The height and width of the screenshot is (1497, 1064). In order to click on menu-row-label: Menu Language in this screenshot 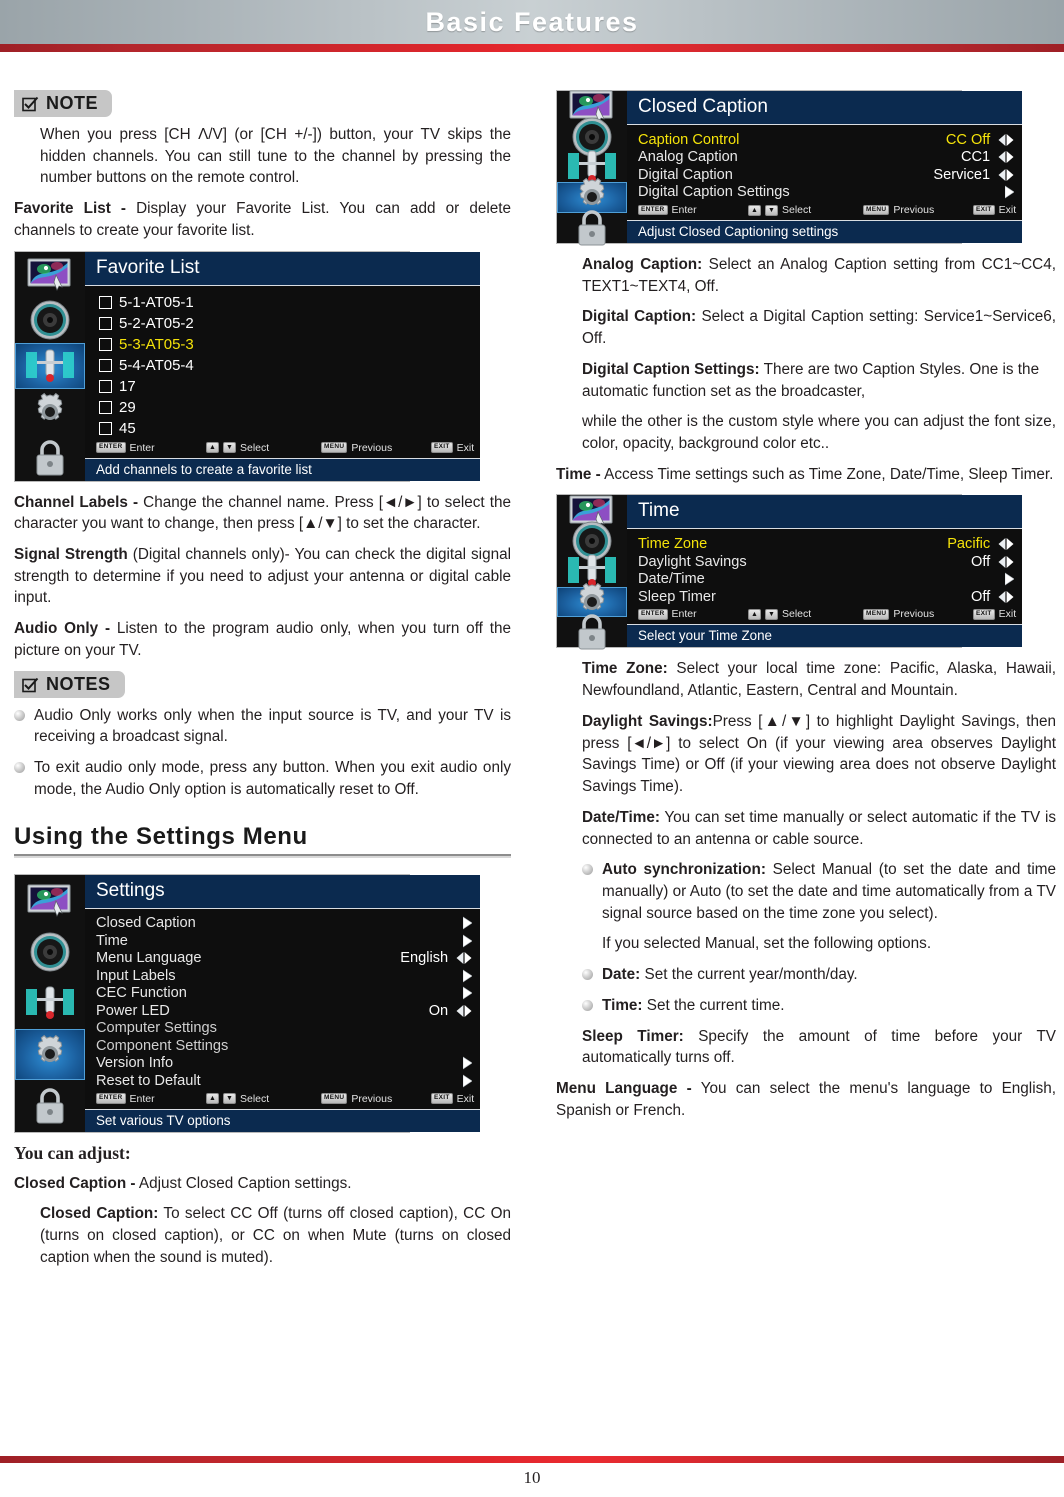, I will do `click(149, 958)`.